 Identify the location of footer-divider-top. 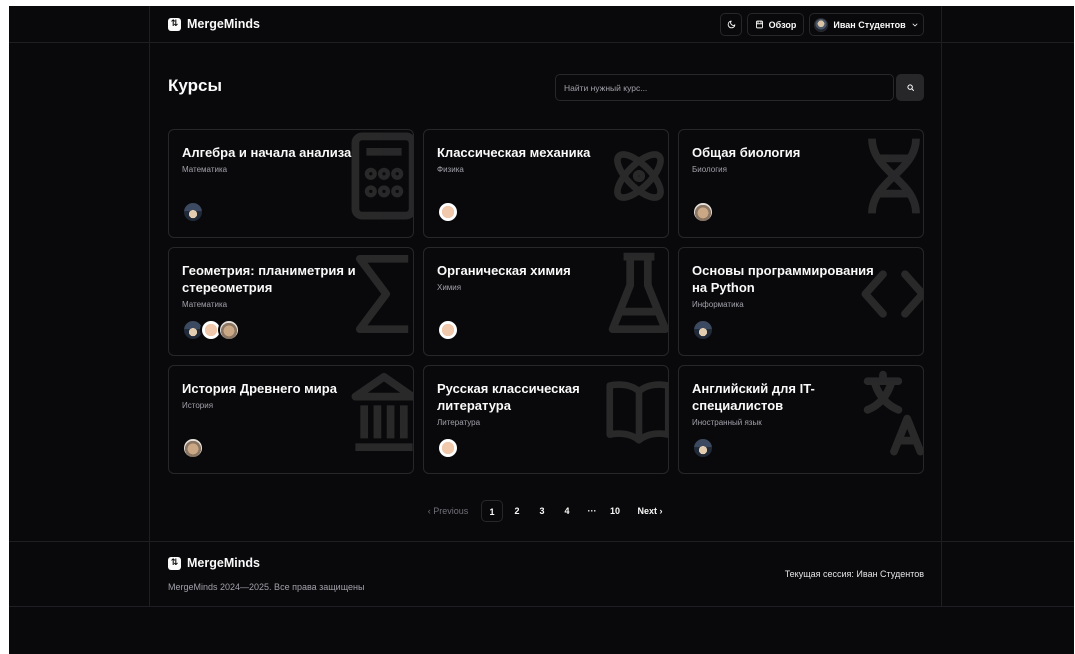
(541, 541).